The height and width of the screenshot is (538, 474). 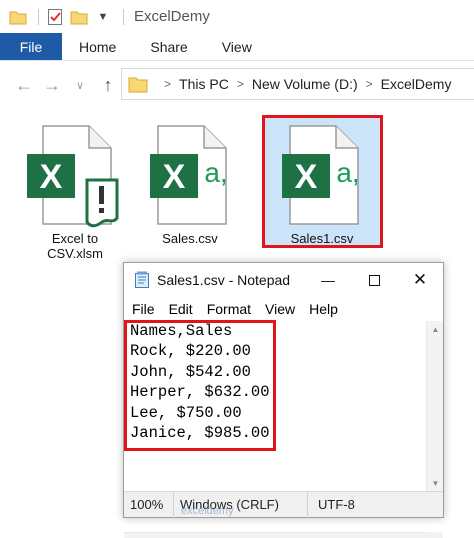 What do you see at coordinates (328, 280) in the screenshot?
I see `minimize-icon: —` at bounding box center [328, 280].